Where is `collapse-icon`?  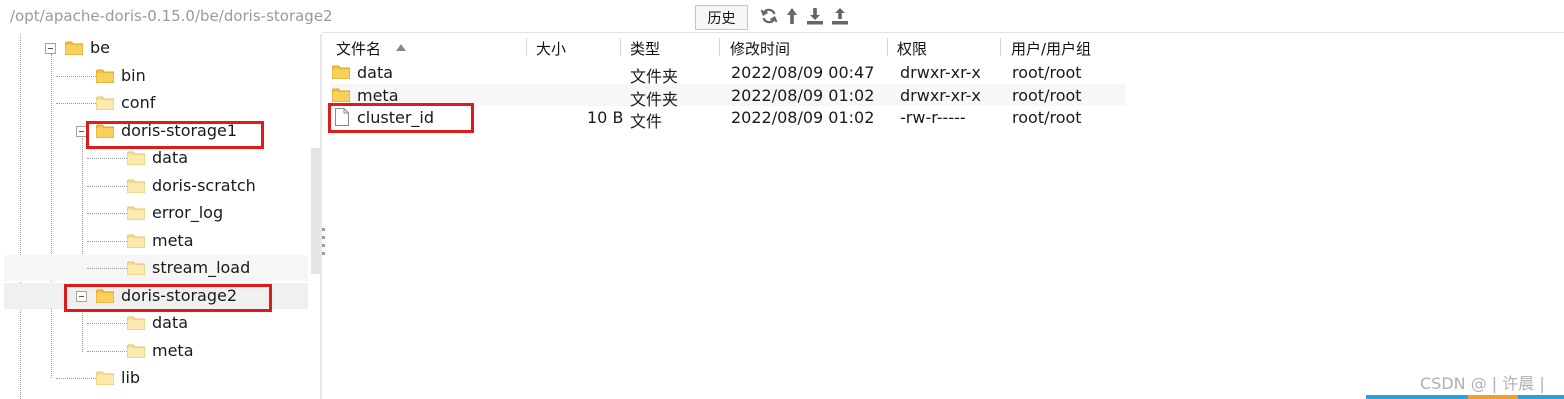
collapse-icon is located at coordinates (50, 48).